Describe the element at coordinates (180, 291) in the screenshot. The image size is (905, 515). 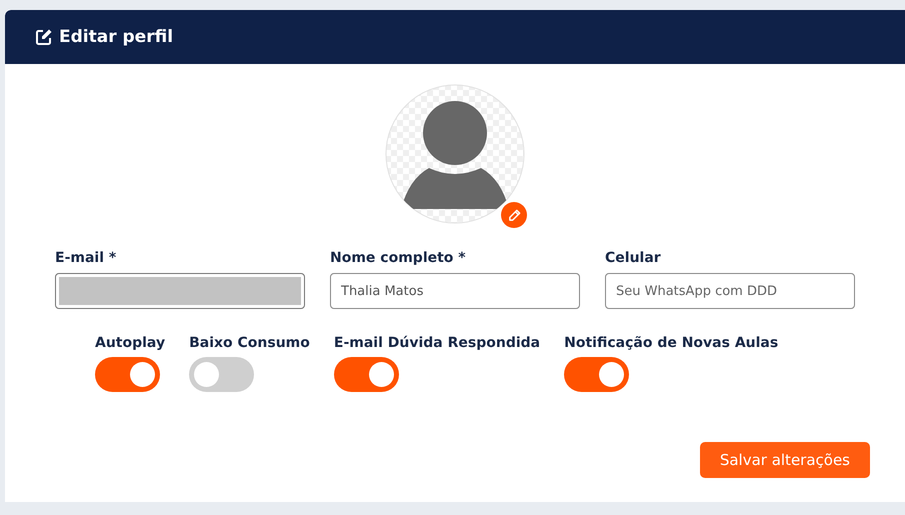
I see `email-field` at that location.